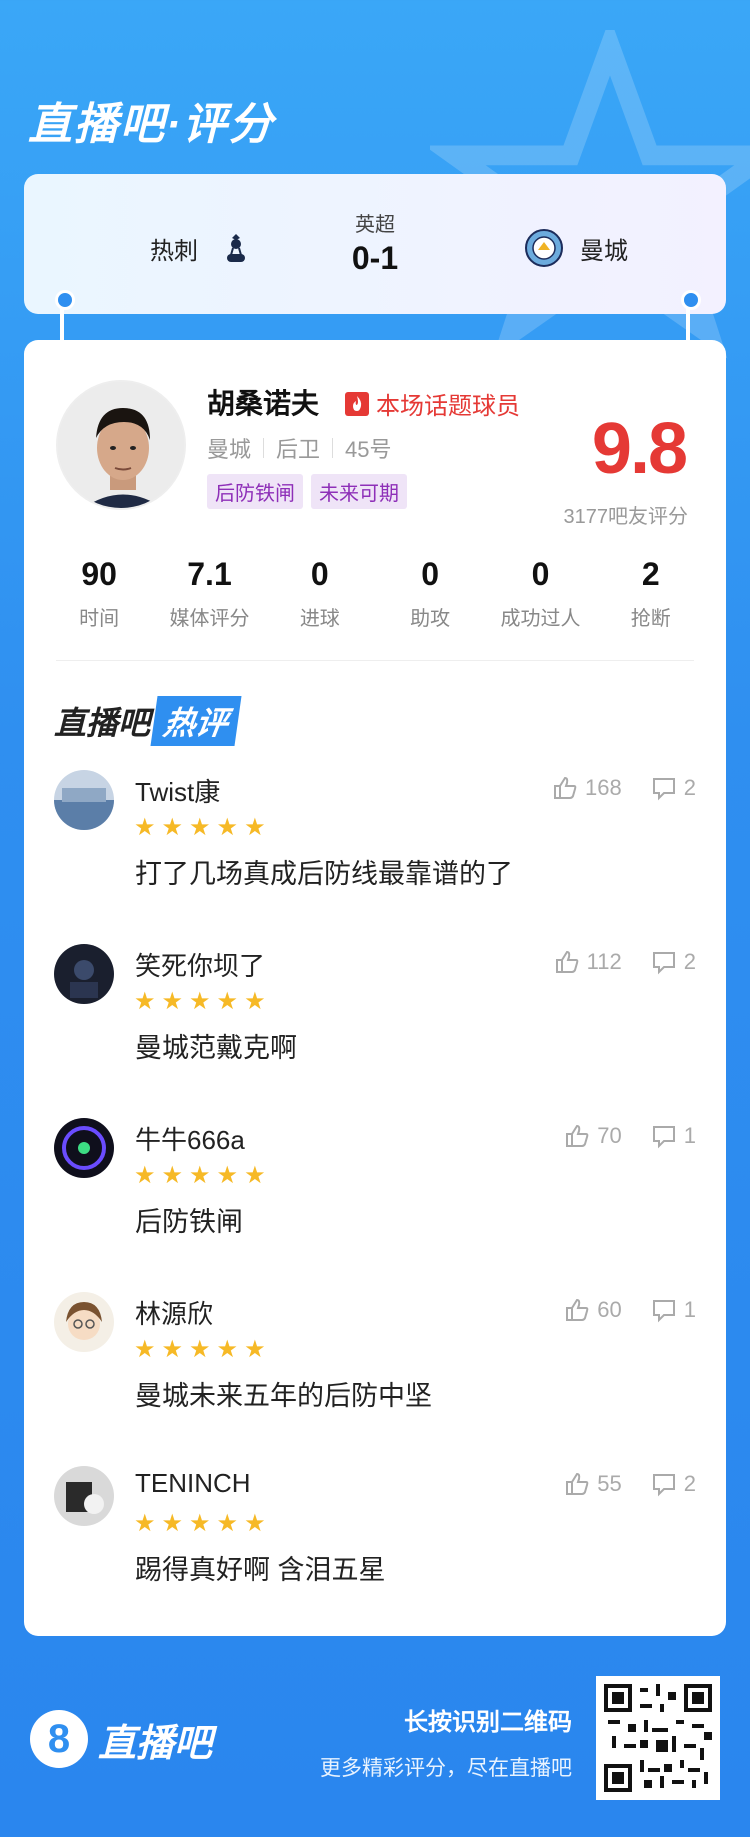 Image resolution: width=750 pixels, height=1837 pixels. I want to click on player-avatar, so click(121, 445).